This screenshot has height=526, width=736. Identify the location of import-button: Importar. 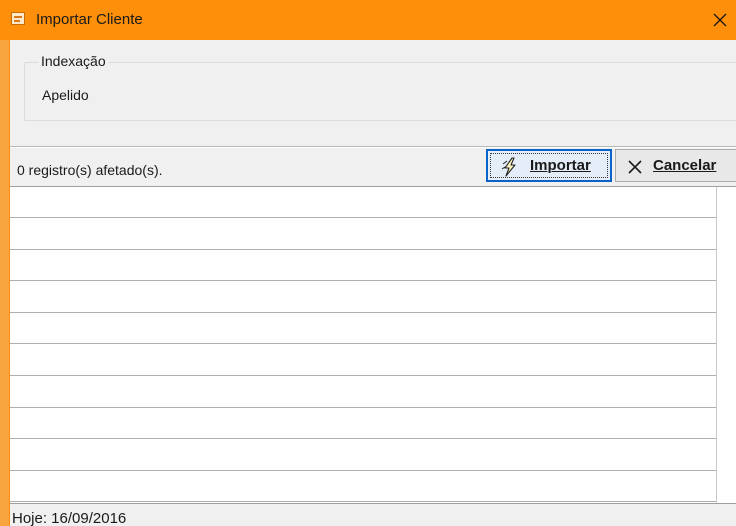
(549, 165).